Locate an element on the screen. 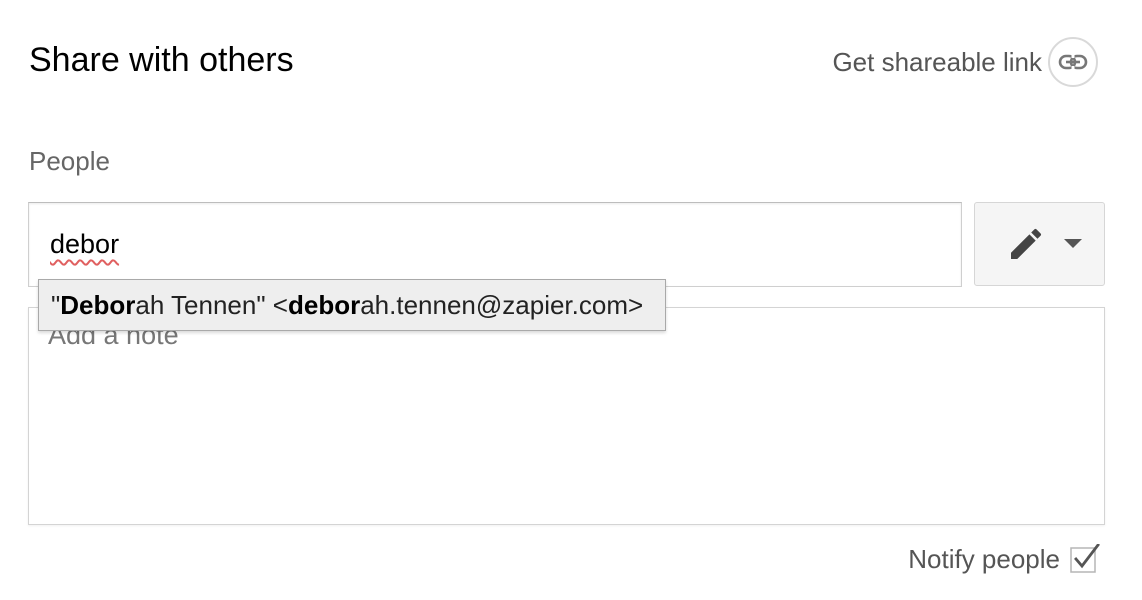  permission-dropdown-button is located at coordinates (1039, 244).